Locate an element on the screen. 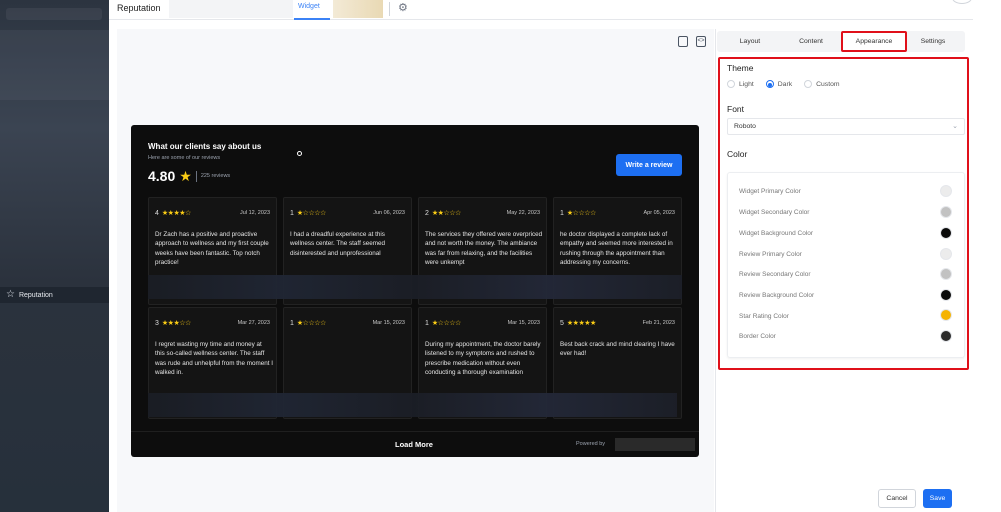 The height and width of the screenshot is (512, 1001). sidebar-item-label: Reputation is located at coordinates (35, 295).